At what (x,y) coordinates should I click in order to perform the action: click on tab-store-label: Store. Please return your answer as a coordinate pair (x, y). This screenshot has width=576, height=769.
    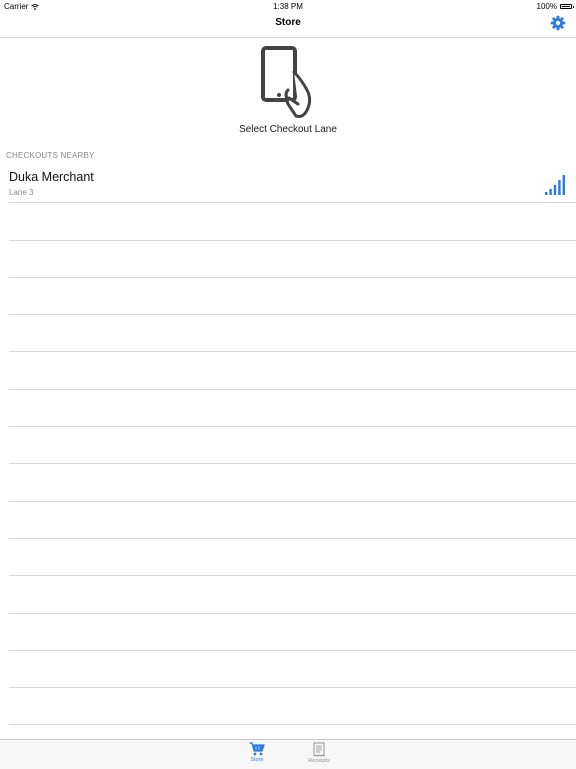
    Looking at the image, I should click on (257, 760).